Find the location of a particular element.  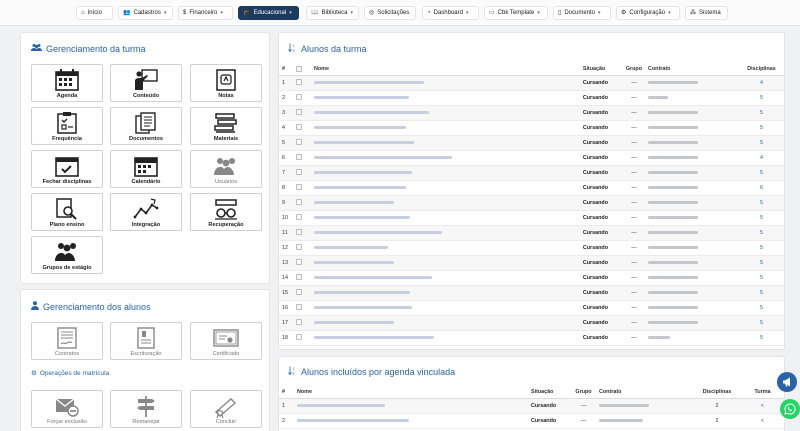

nav-cbk-template: ▭ Cbk Template ▾ is located at coordinates (516, 13).